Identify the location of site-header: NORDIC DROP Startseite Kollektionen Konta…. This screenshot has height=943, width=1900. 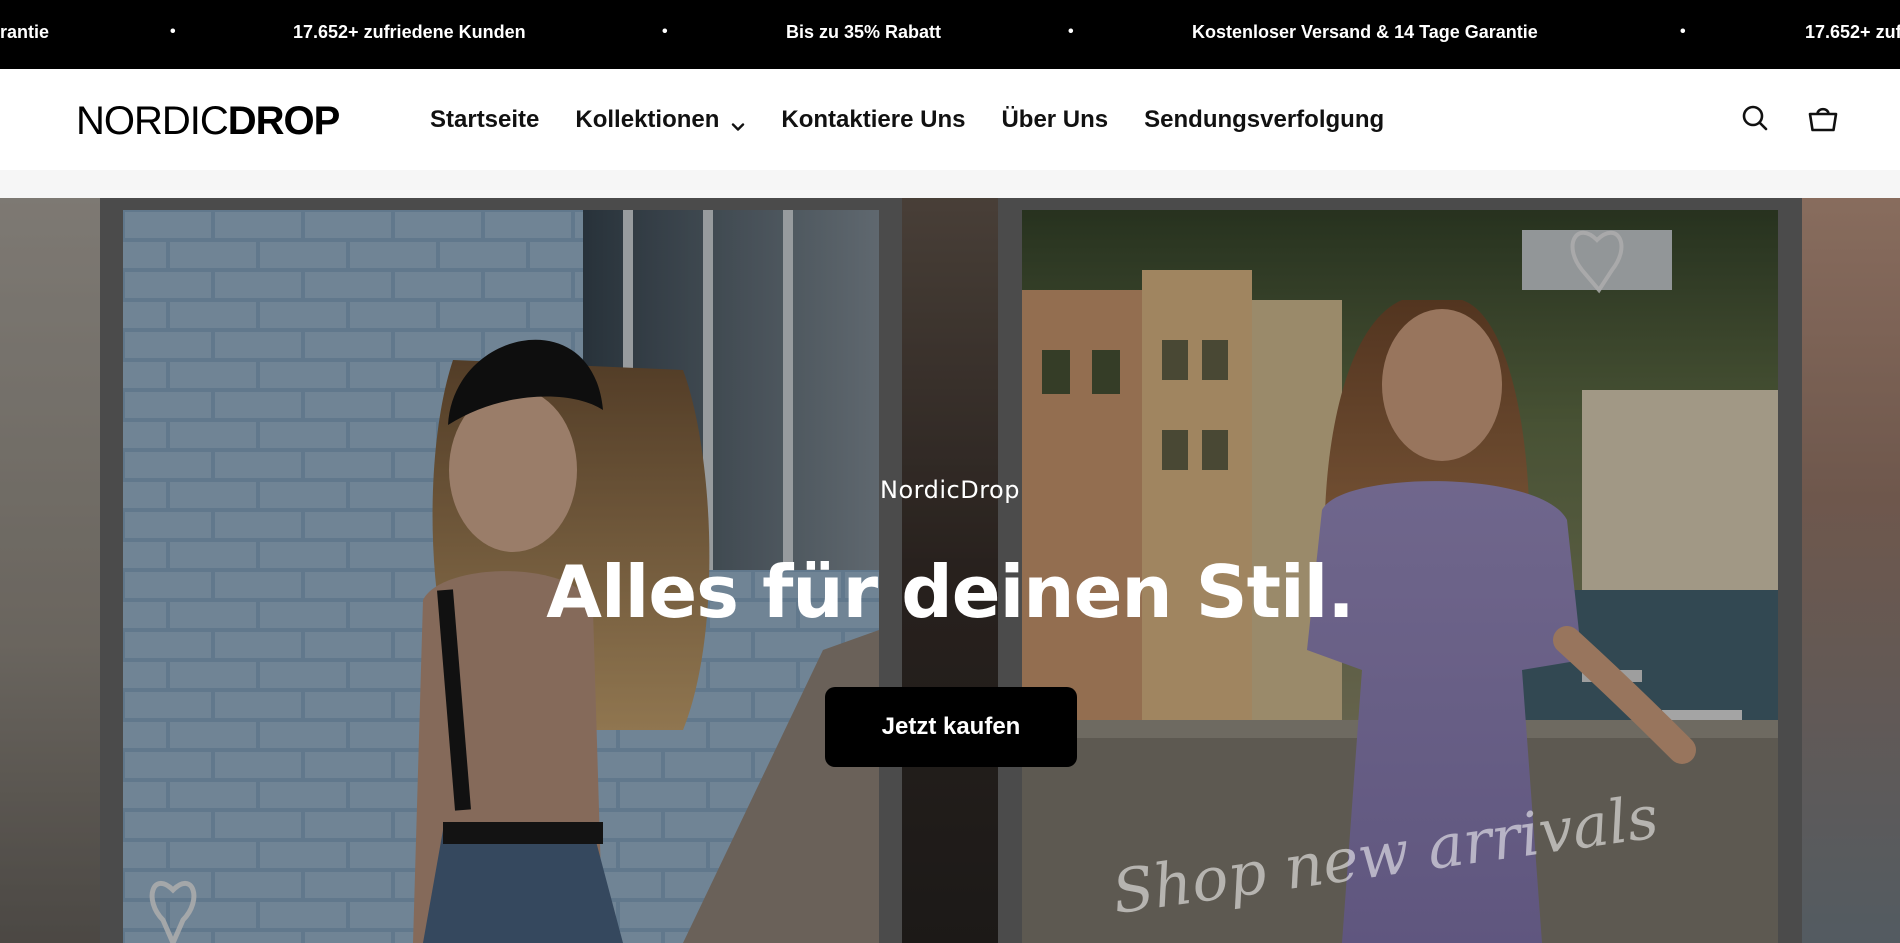
(950, 119).